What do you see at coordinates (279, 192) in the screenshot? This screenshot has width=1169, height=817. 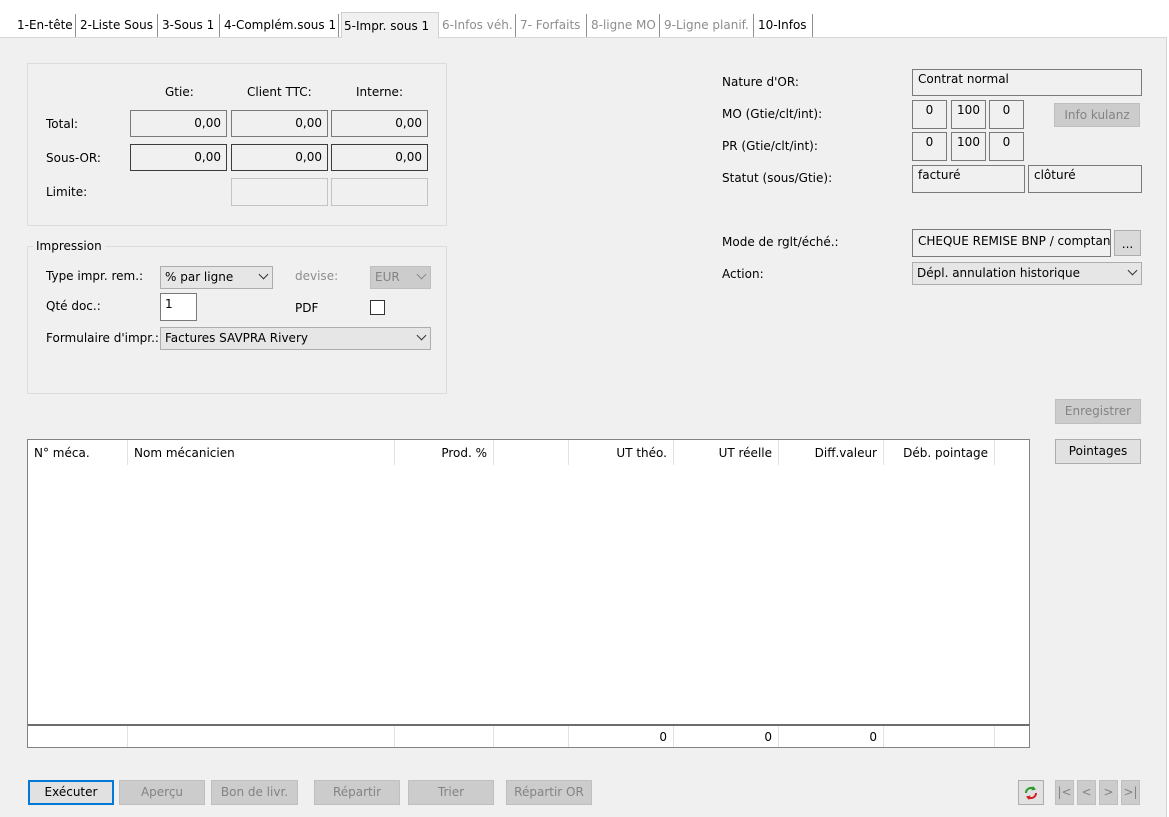 I see `limite-client-field` at bounding box center [279, 192].